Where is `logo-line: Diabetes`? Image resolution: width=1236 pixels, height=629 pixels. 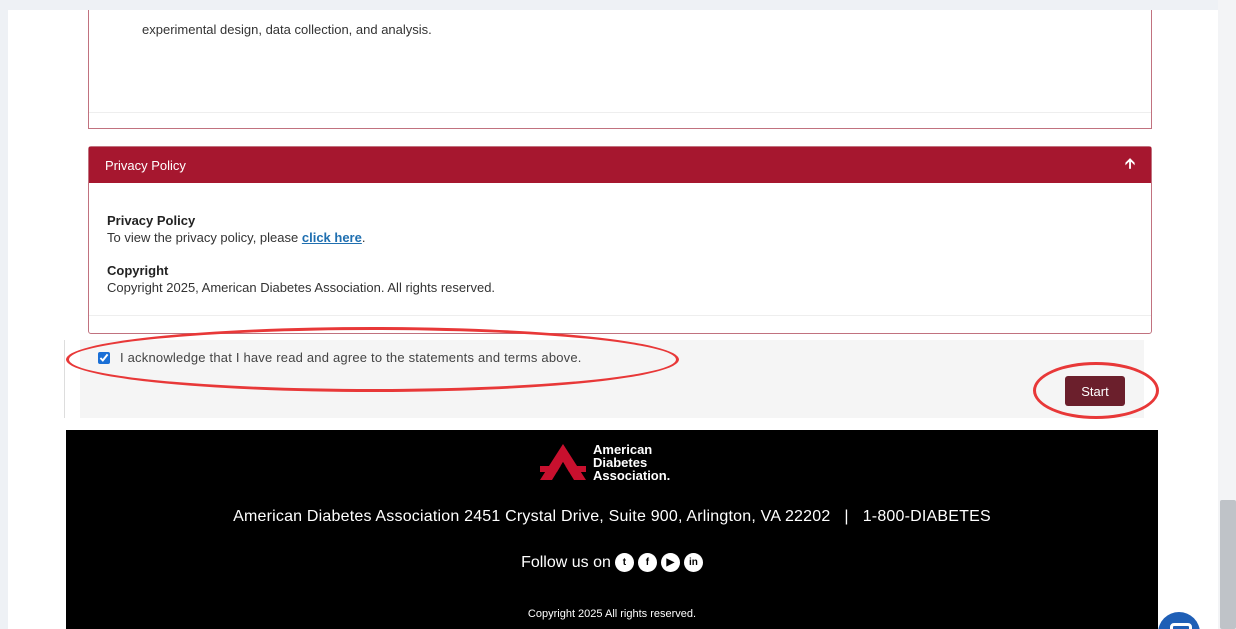
logo-line: Diabetes is located at coordinates (620, 462).